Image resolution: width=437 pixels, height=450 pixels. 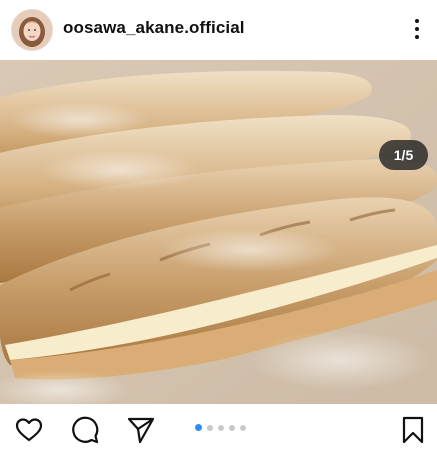 I want to click on comment-icon, so click(x=85, y=430).